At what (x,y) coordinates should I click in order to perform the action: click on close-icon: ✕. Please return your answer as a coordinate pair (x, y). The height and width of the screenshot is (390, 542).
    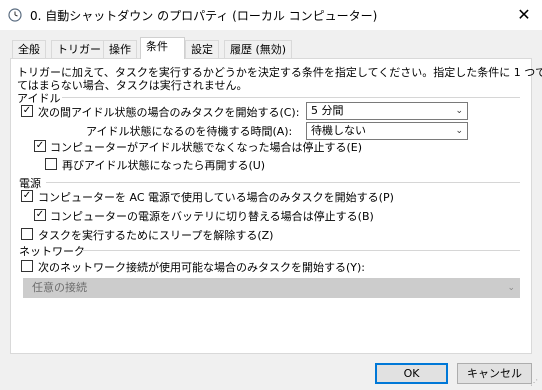
    Looking at the image, I should click on (524, 15).